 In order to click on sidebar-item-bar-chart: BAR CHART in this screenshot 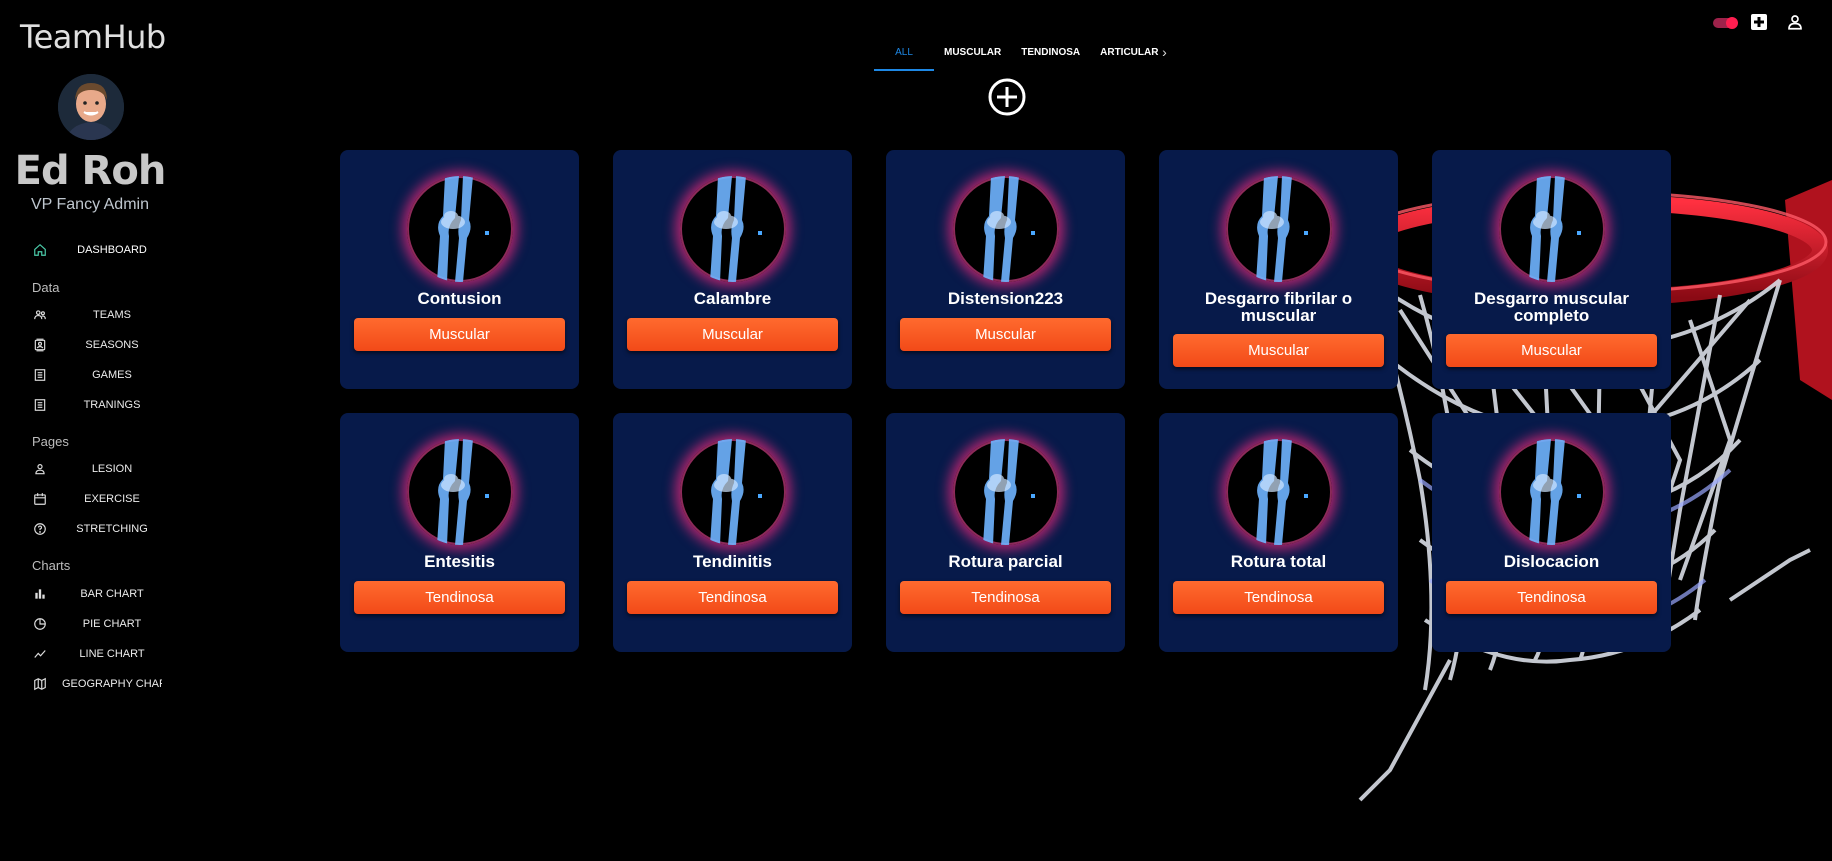, I will do `click(103, 594)`.